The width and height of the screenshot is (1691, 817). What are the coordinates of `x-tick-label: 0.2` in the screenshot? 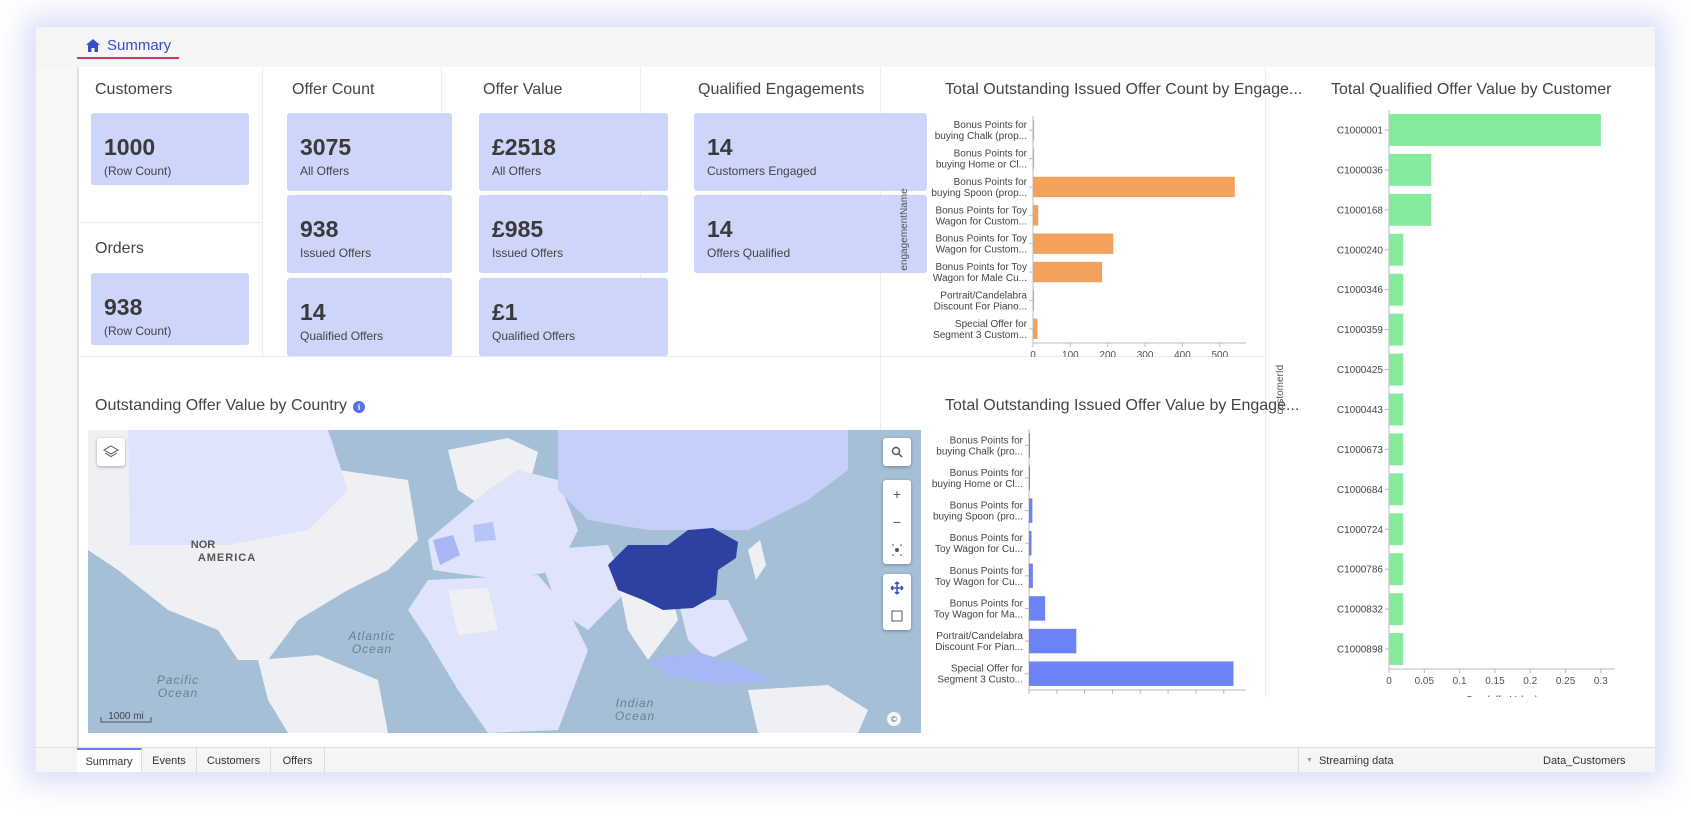 It's located at (1530, 681).